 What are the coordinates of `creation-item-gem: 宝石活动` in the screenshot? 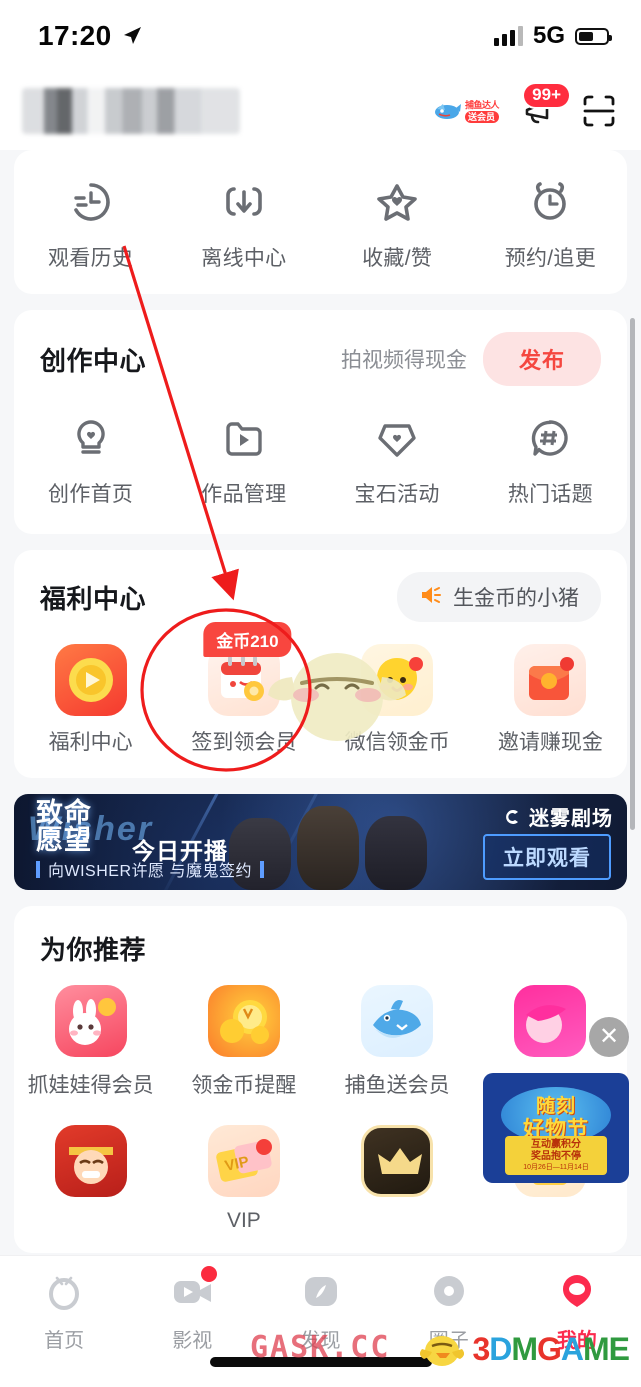 It's located at (397, 460).